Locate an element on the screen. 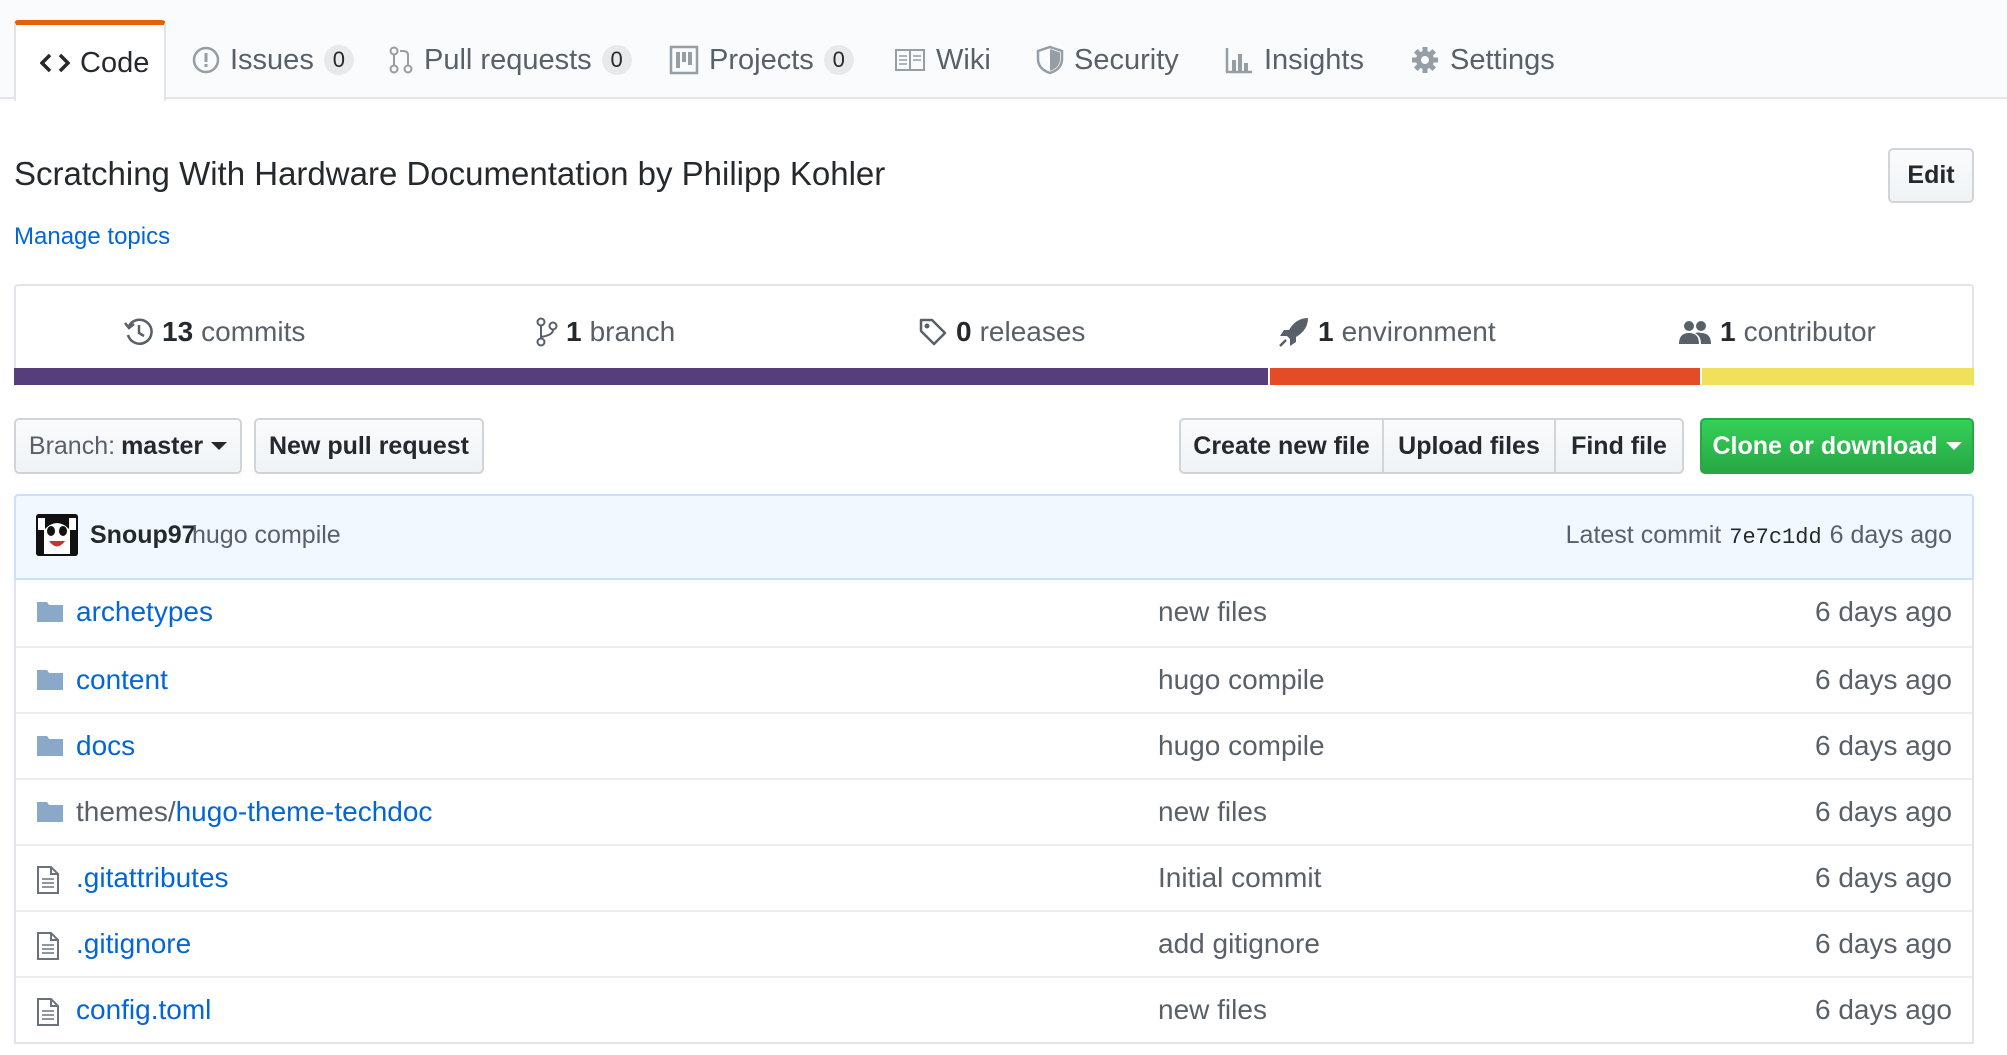 The image size is (2007, 1055). tab-label: Issues is located at coordinates (272, 59).